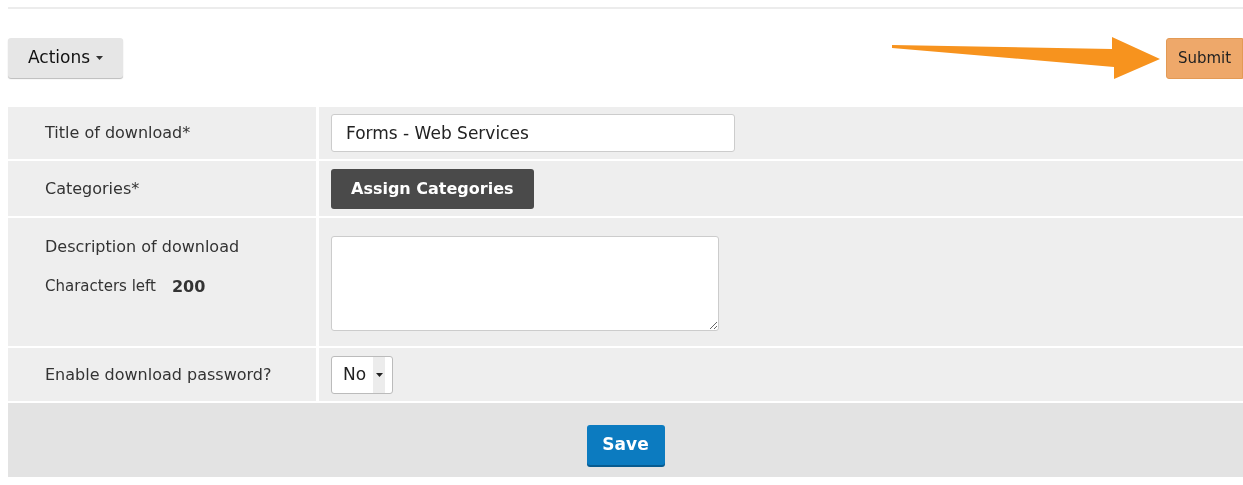 This screenshot has width=1243, height=485. I want to click on field-label: Enable download password?, so click(159, 374).